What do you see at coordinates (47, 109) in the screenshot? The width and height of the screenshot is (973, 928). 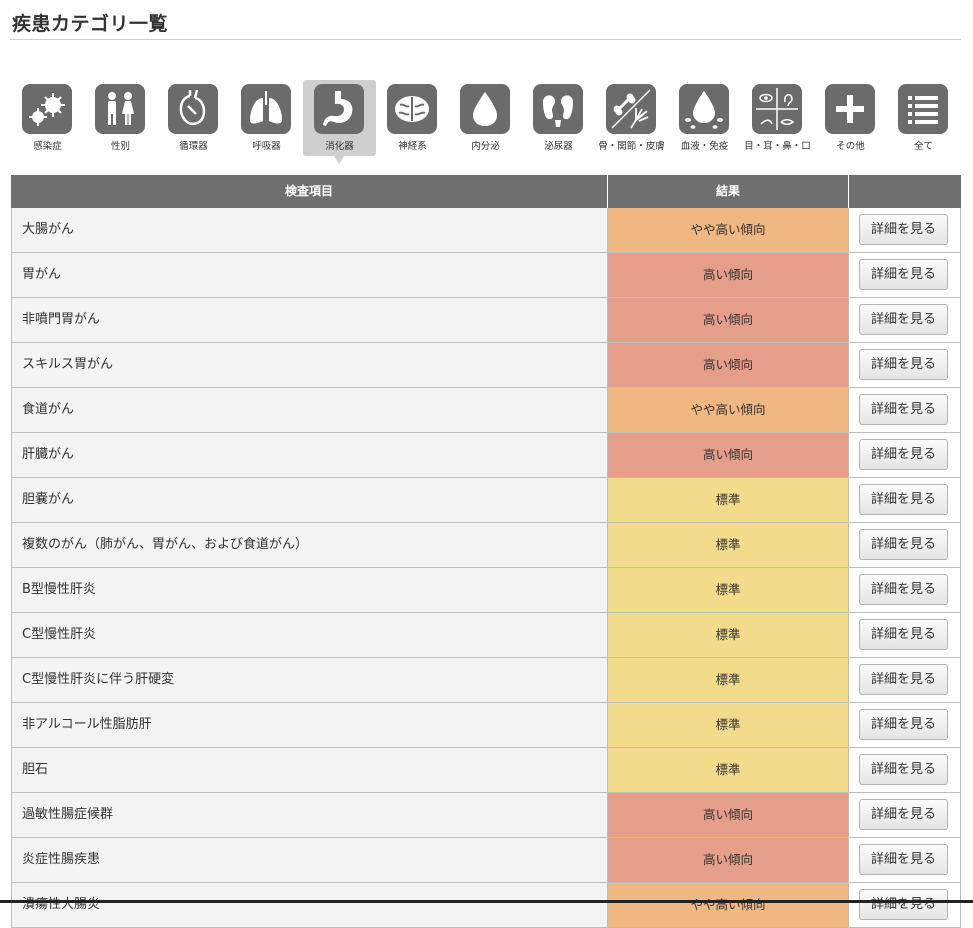 I see `virus-icon` at bounding box center [47, 109].